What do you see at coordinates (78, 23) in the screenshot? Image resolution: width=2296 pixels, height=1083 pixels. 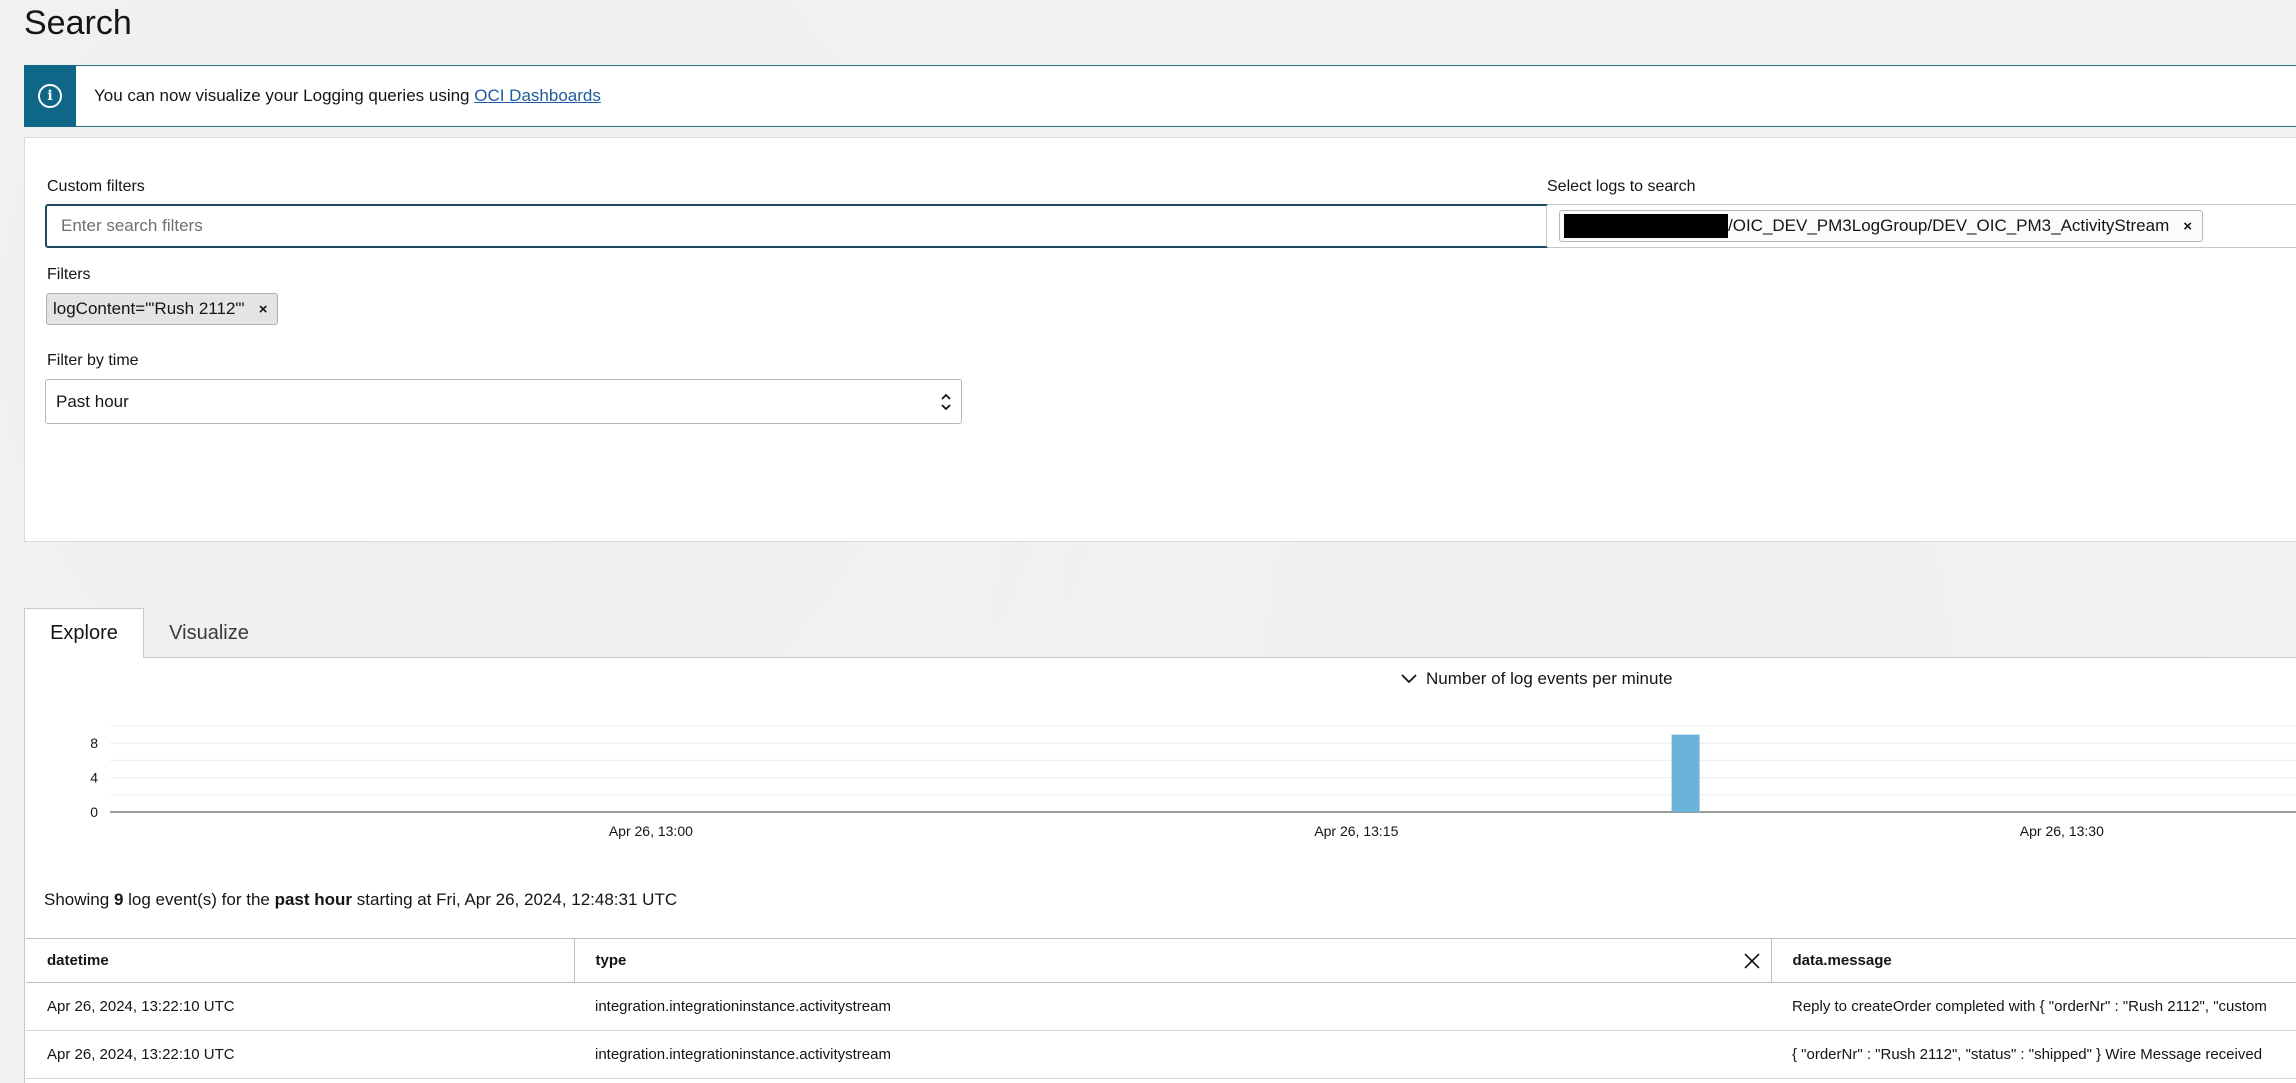 I see `page-title: Search` at bounding box center [78, 23].